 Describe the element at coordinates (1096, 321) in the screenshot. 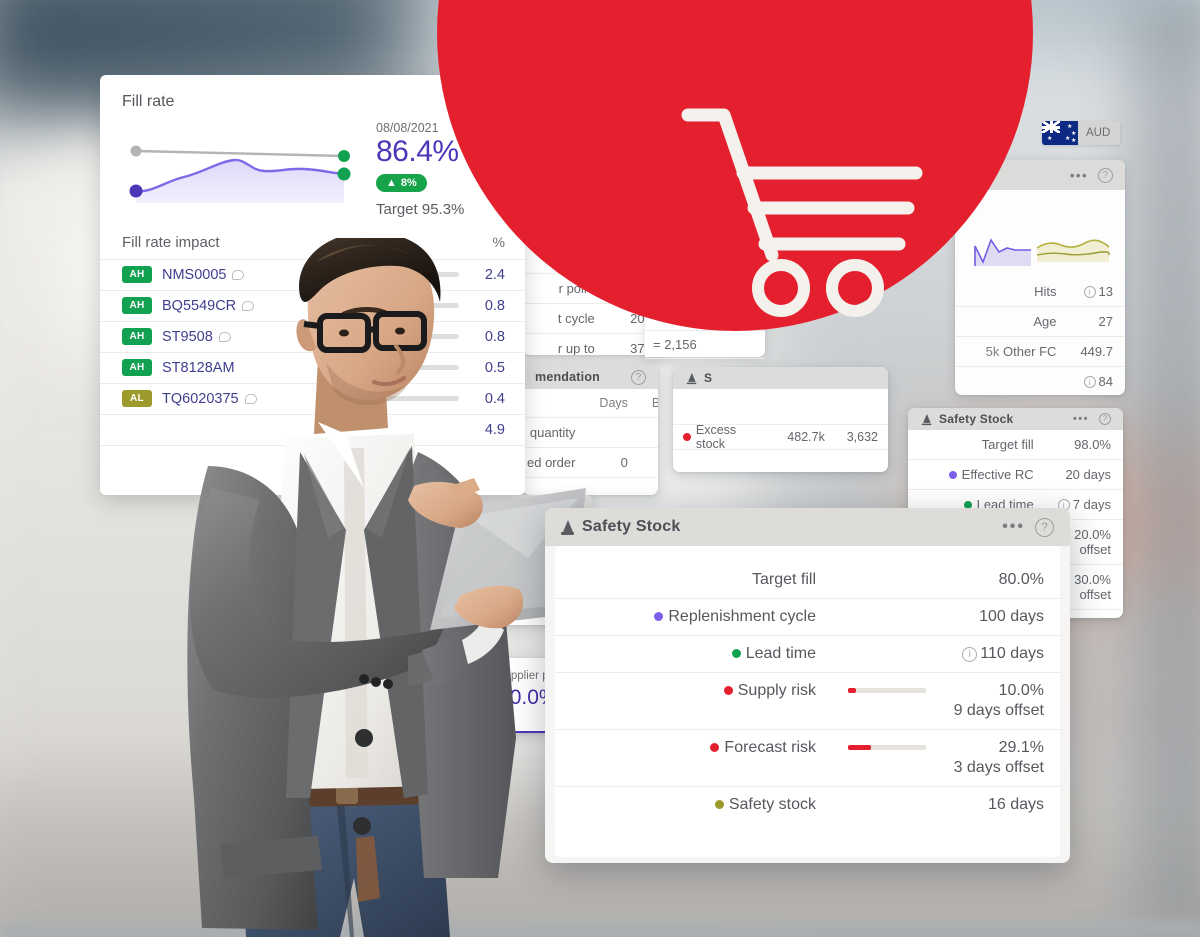

I see `stats-value: 27` at that location.